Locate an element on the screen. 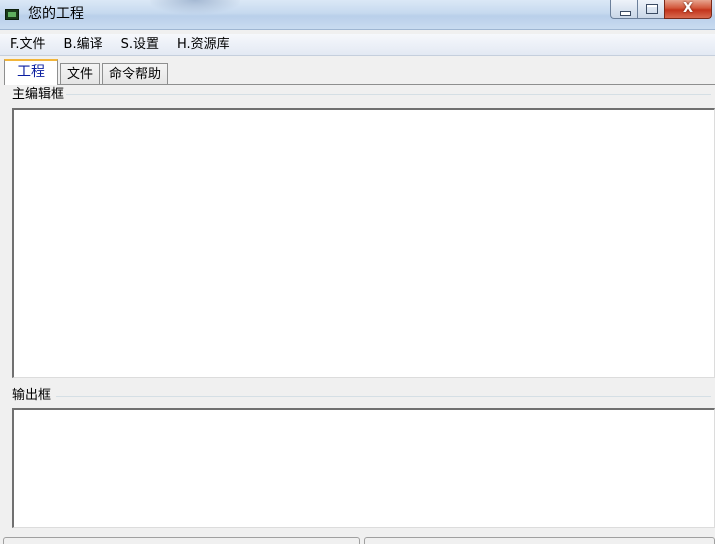 The image size is (715, 544). menu-item-library: H.资源库 is located at coordinates (203, 45).